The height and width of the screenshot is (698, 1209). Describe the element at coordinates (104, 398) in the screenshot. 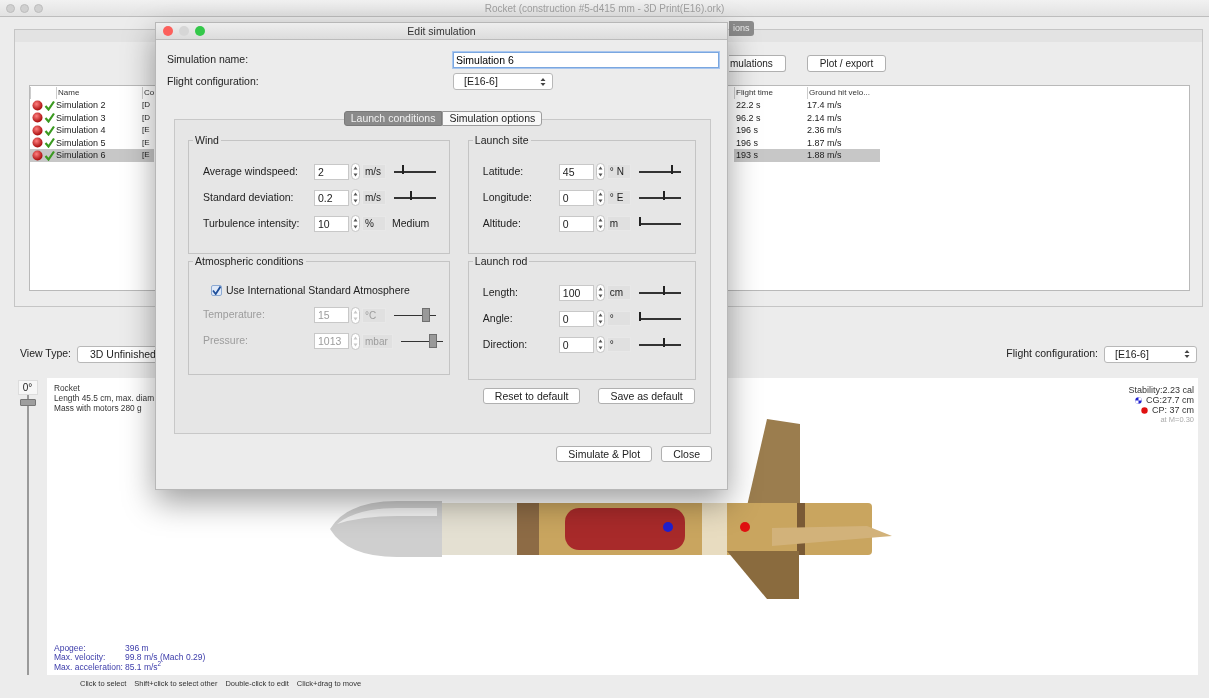

I see `info-text: Length 45.5 cm, max. diam` at that location.